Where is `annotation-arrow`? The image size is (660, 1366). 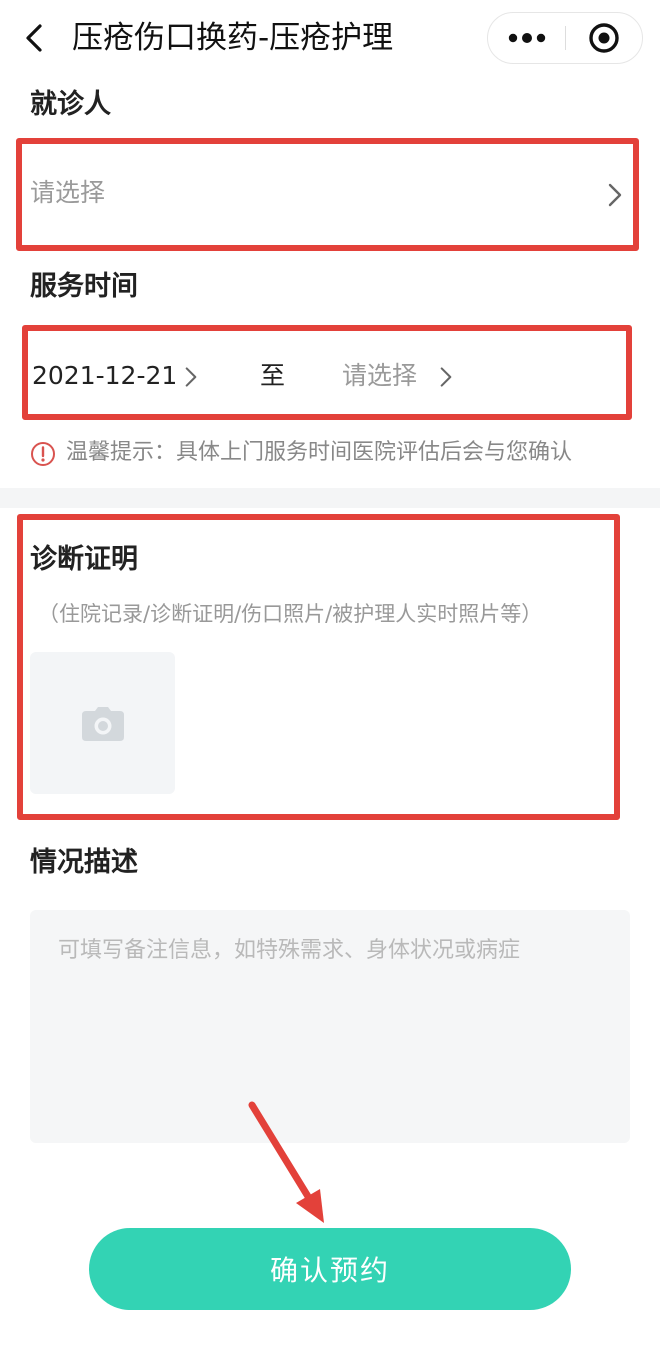
annotation-arrow is located at coordinates (286, 1162).